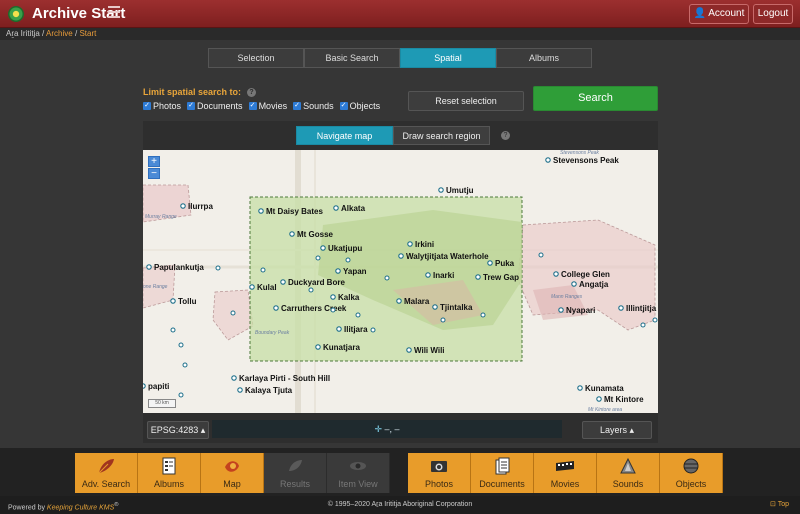 The width and height of the screenshot is (800, 514). I want to click on nav-map: Map, so click(232, 473).